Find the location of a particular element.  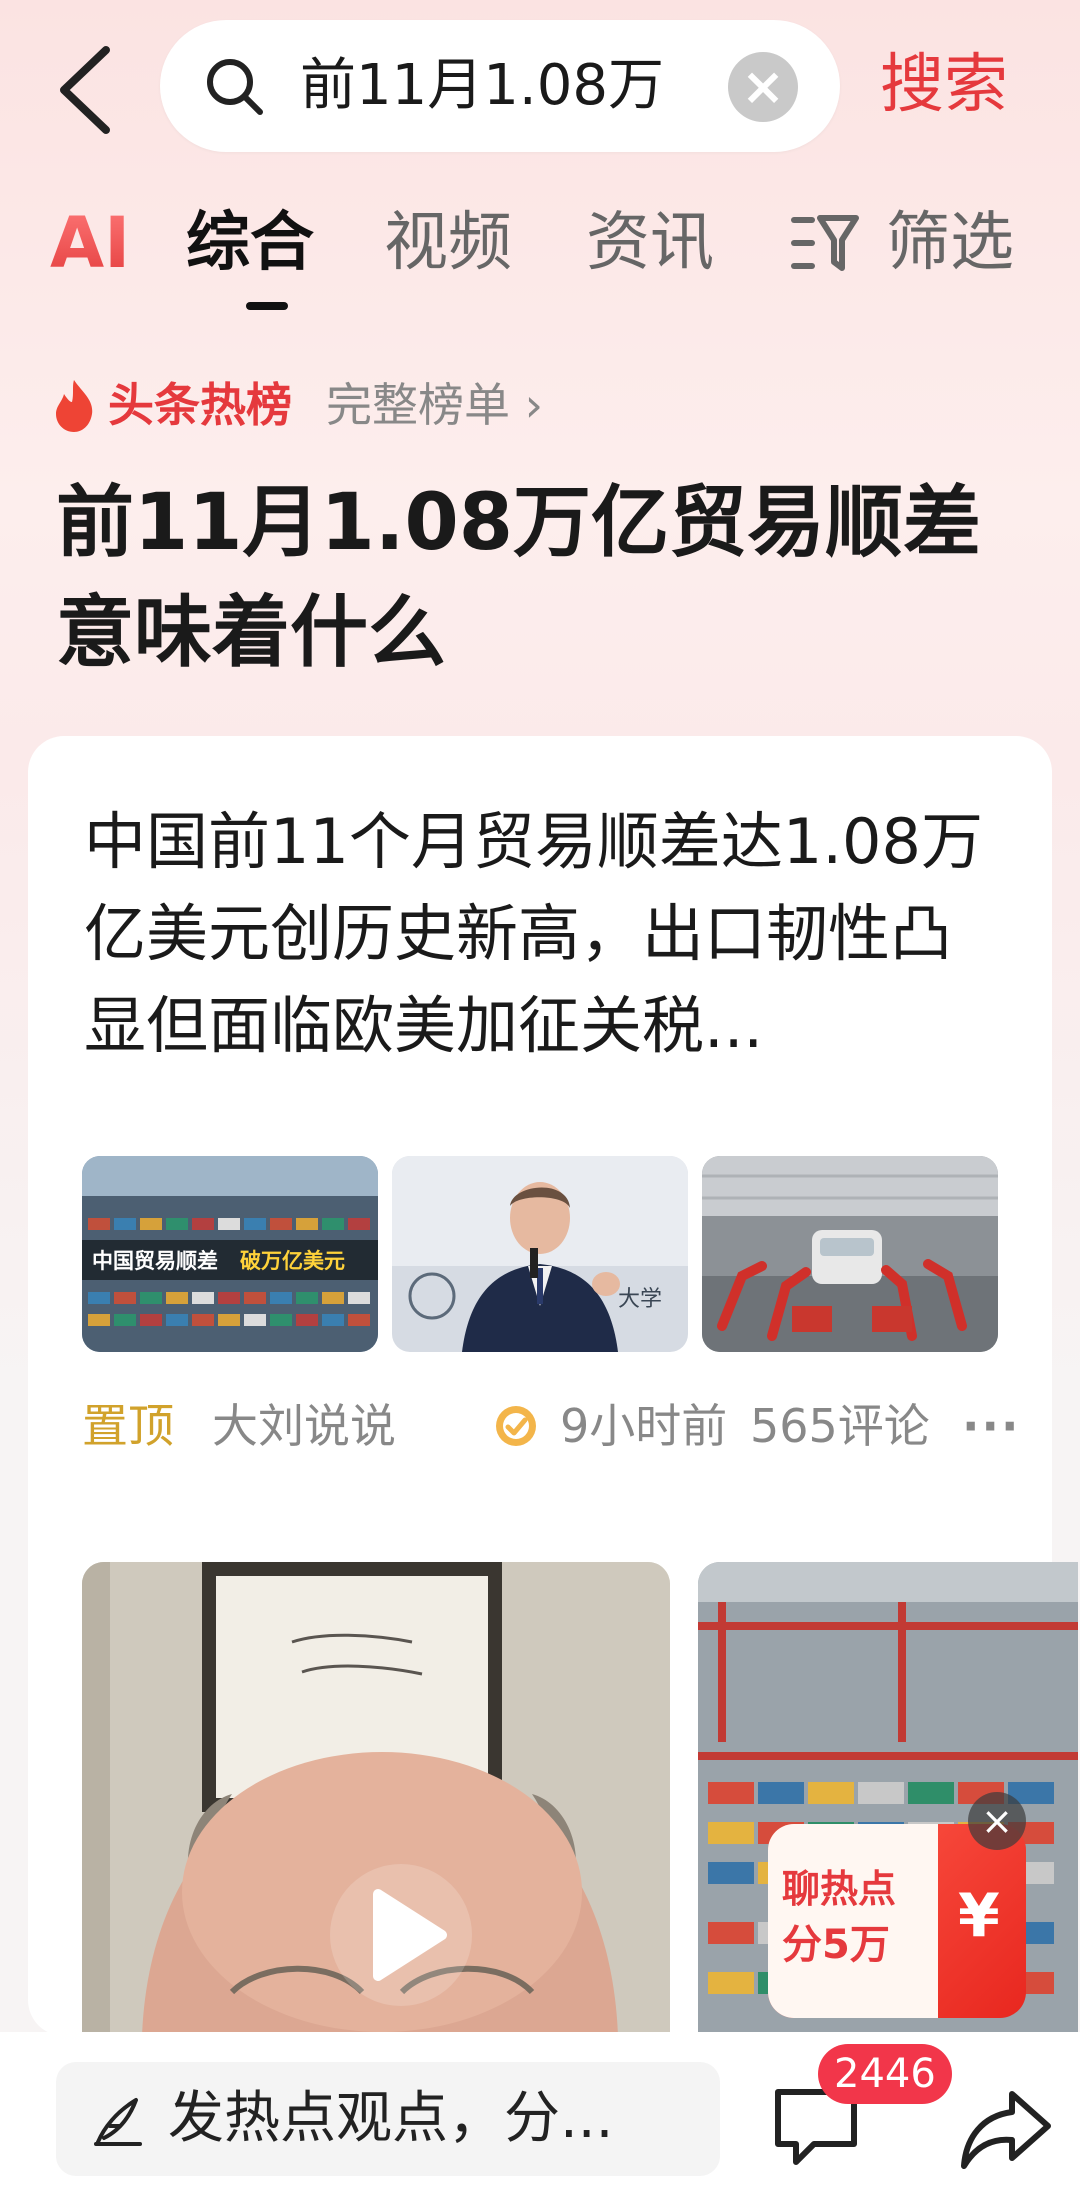

tab-news: 资讯 is located at coordinates (650, 243).